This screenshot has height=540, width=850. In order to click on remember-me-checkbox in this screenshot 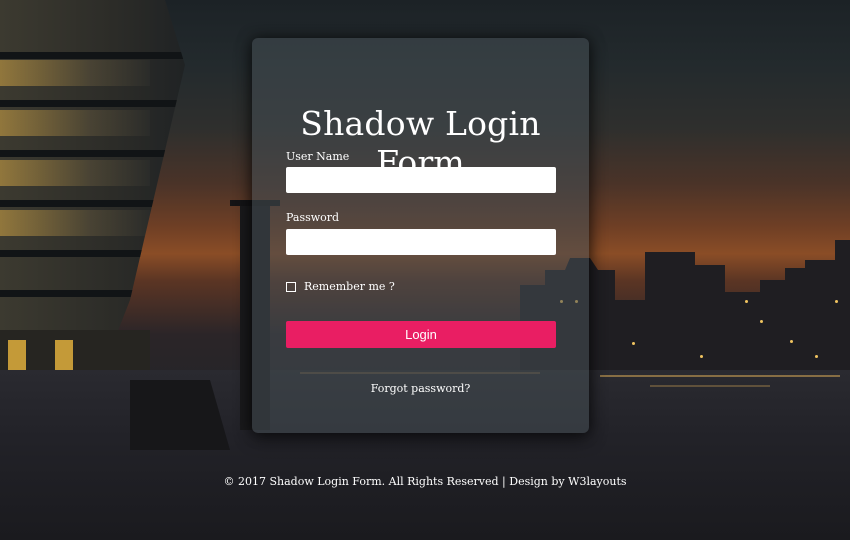, I will do `click(291, 286)`.